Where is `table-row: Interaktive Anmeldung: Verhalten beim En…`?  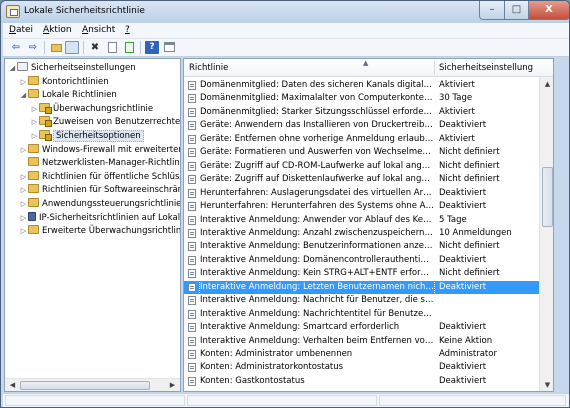 table-row: Interaktive Anmeldung: Verhalten beim En… is located at coordinates (361, 341).